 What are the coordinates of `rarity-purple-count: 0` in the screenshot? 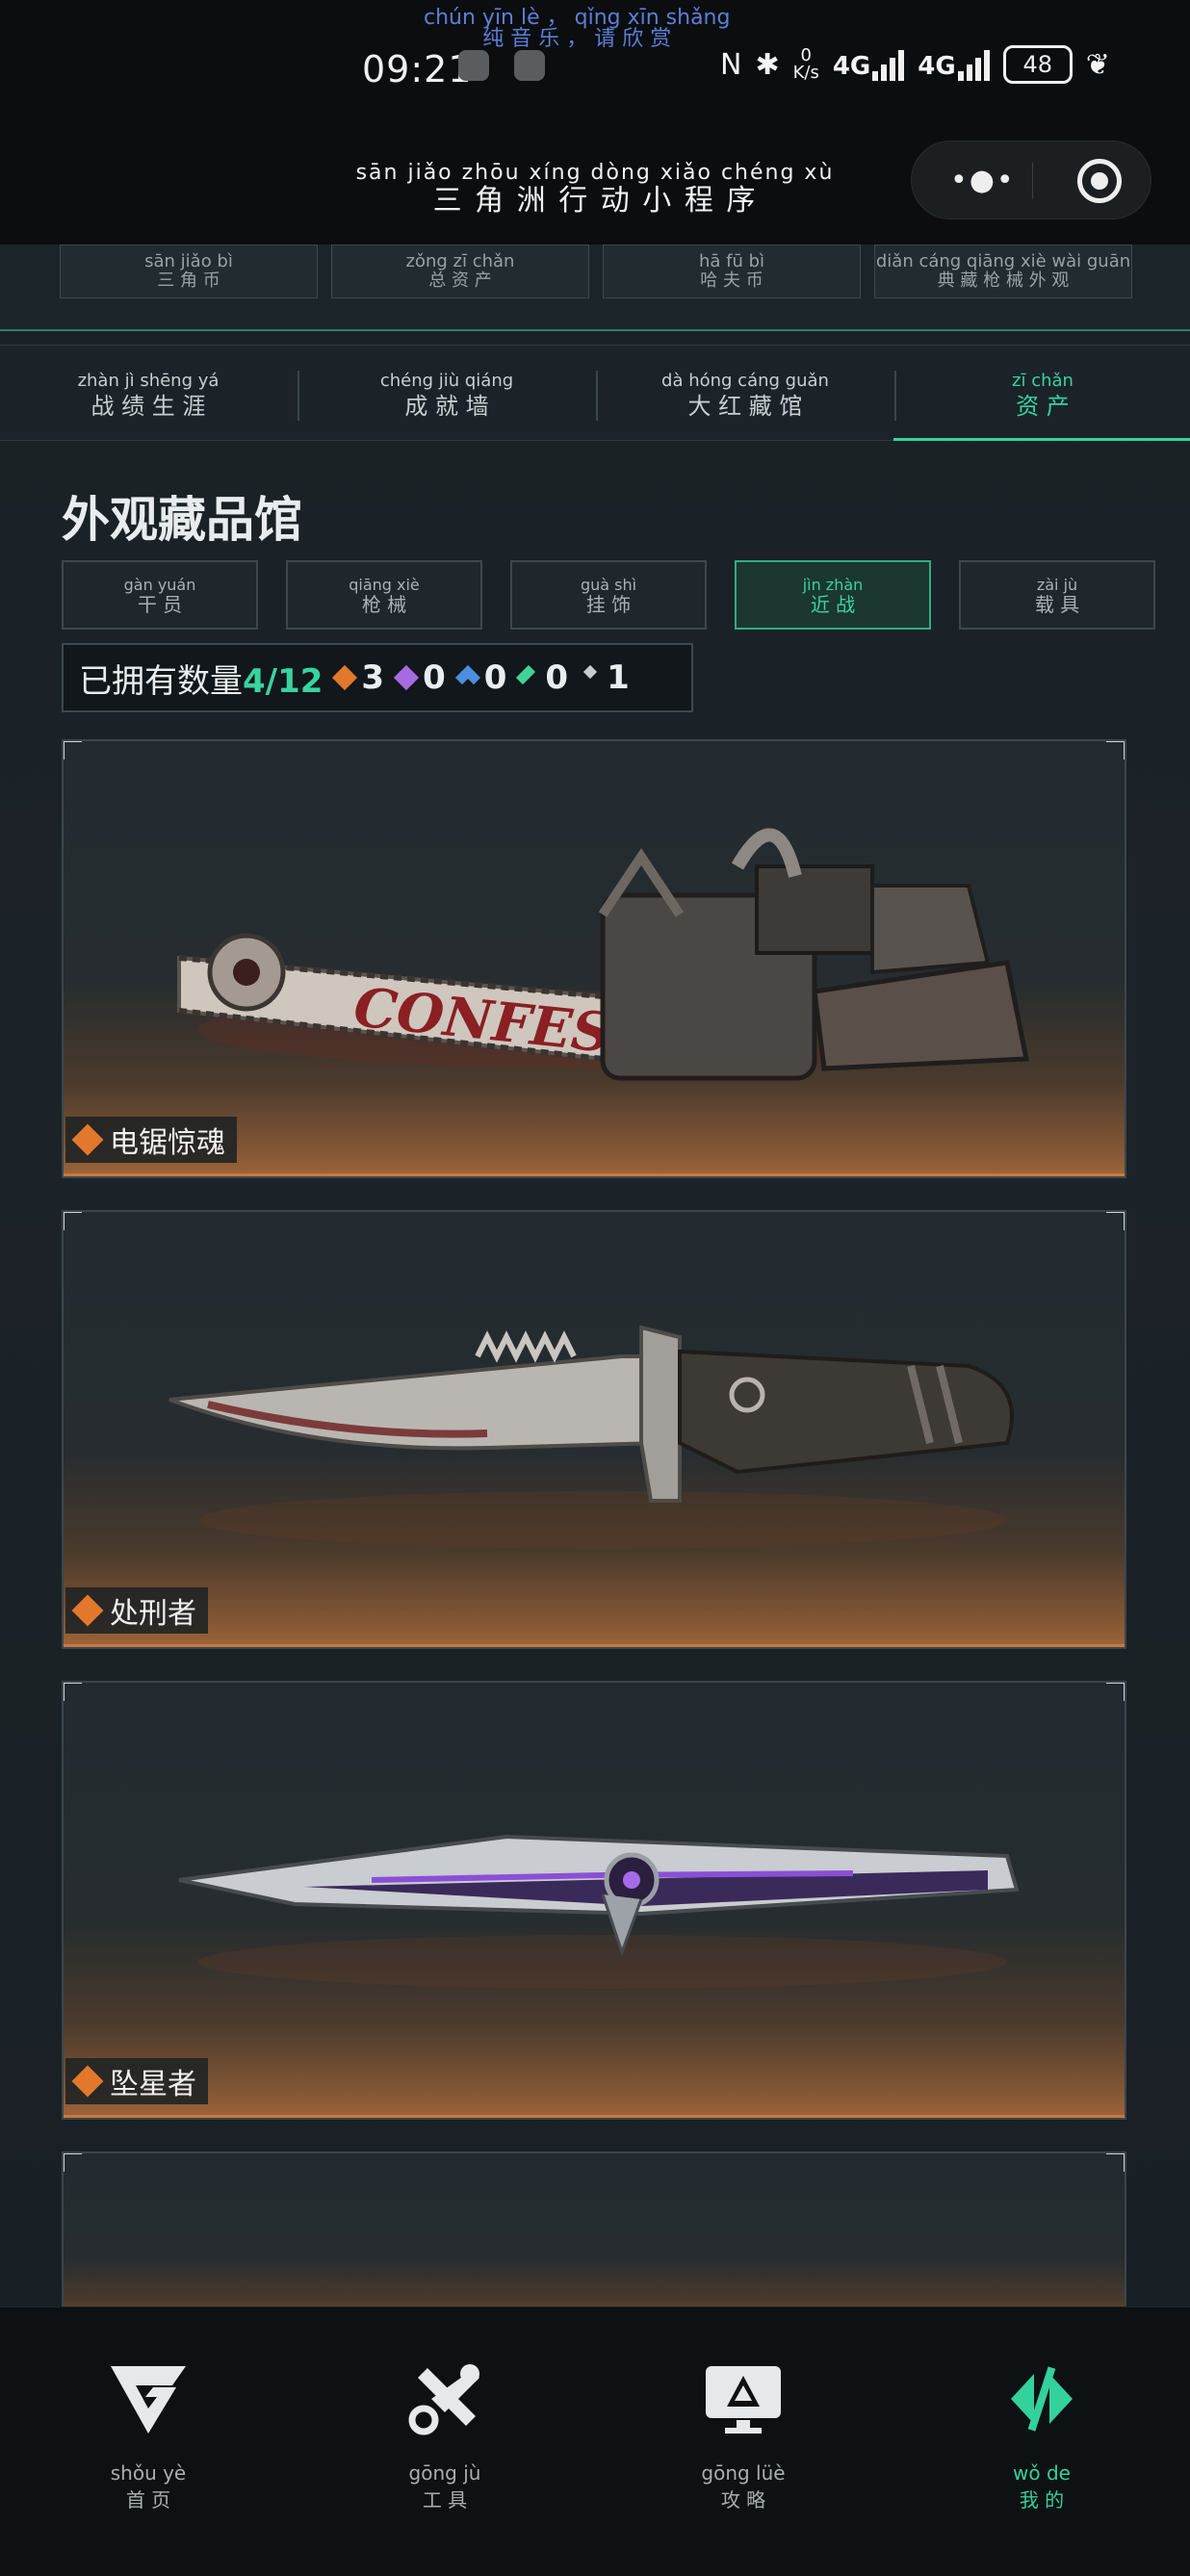 It's located at (420, 678).